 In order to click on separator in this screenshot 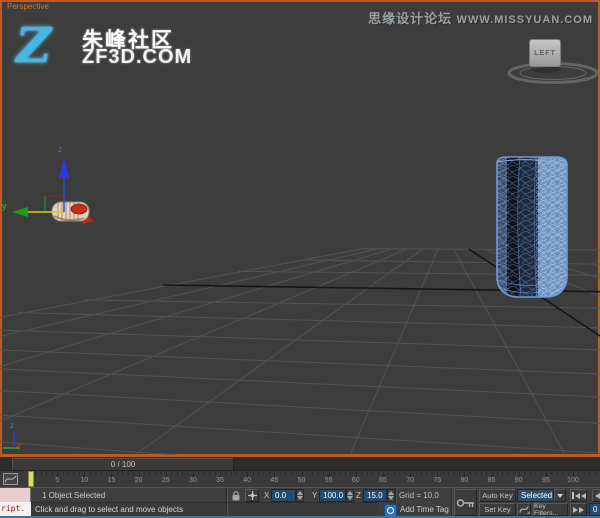, I will do `click(452, 502)`.